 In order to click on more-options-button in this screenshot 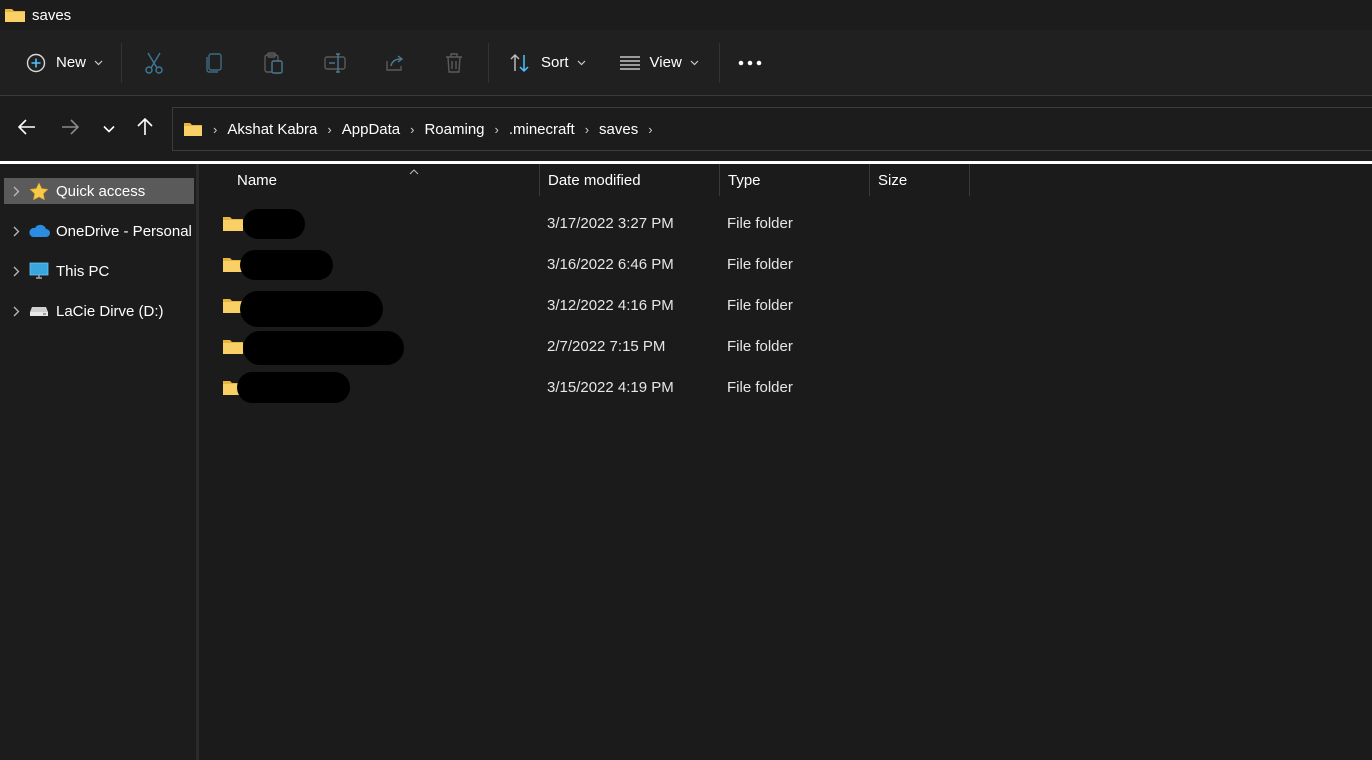, I will do `click(750, 63)`.